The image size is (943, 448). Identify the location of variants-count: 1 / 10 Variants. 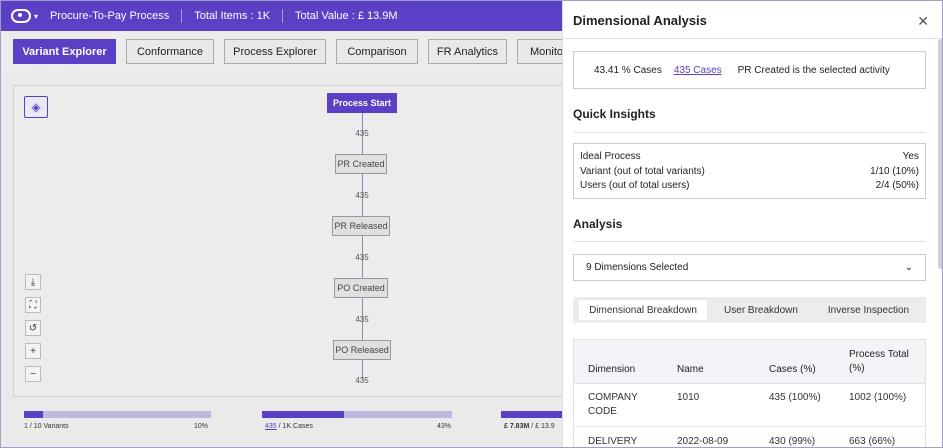
(46, 426).